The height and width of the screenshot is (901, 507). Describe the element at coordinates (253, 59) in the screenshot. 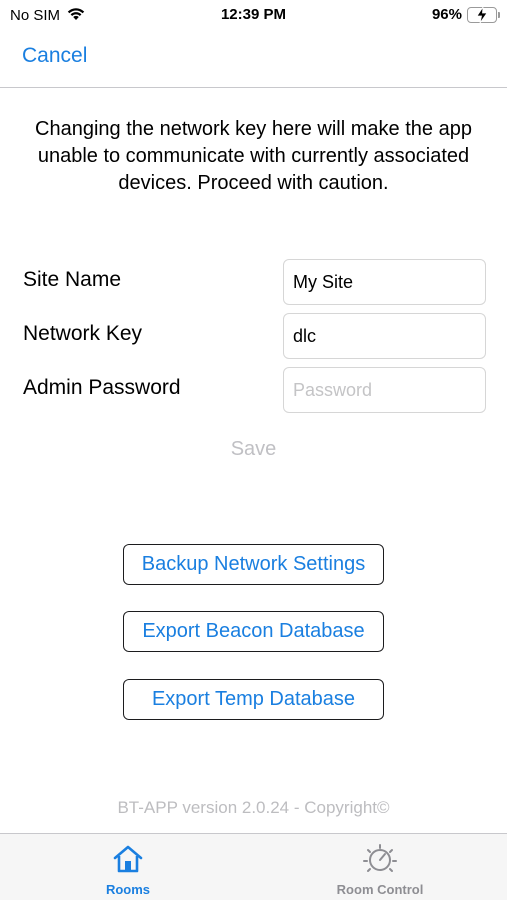

I see `navigation-bar: Cancel` at that location.